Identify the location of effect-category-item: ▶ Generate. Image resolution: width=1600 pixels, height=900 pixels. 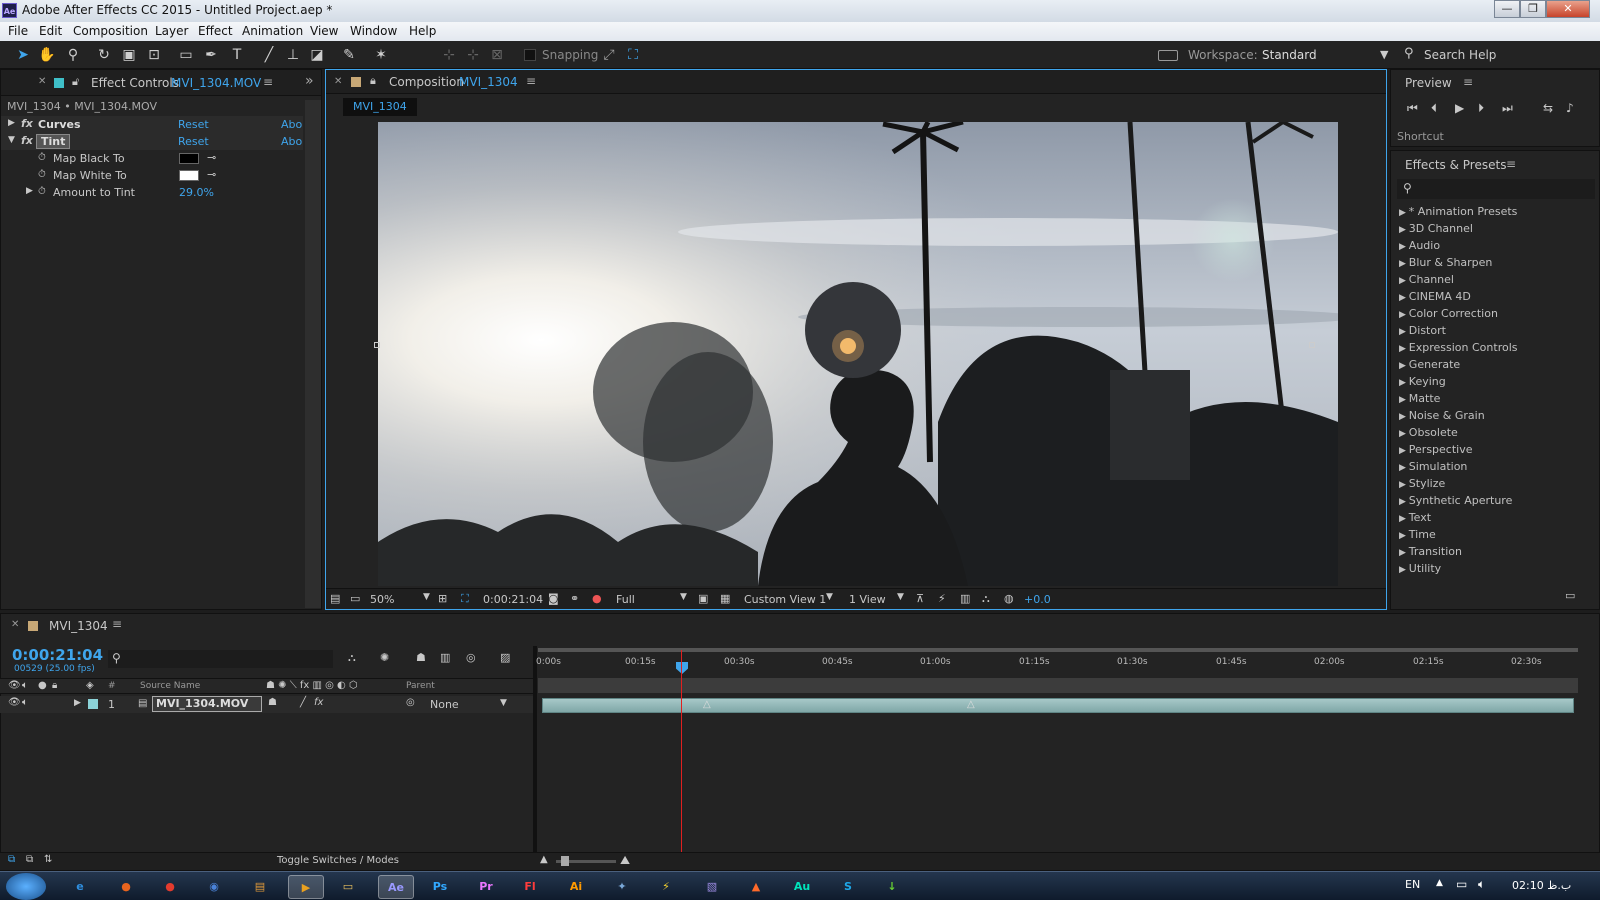
(1429, 364).